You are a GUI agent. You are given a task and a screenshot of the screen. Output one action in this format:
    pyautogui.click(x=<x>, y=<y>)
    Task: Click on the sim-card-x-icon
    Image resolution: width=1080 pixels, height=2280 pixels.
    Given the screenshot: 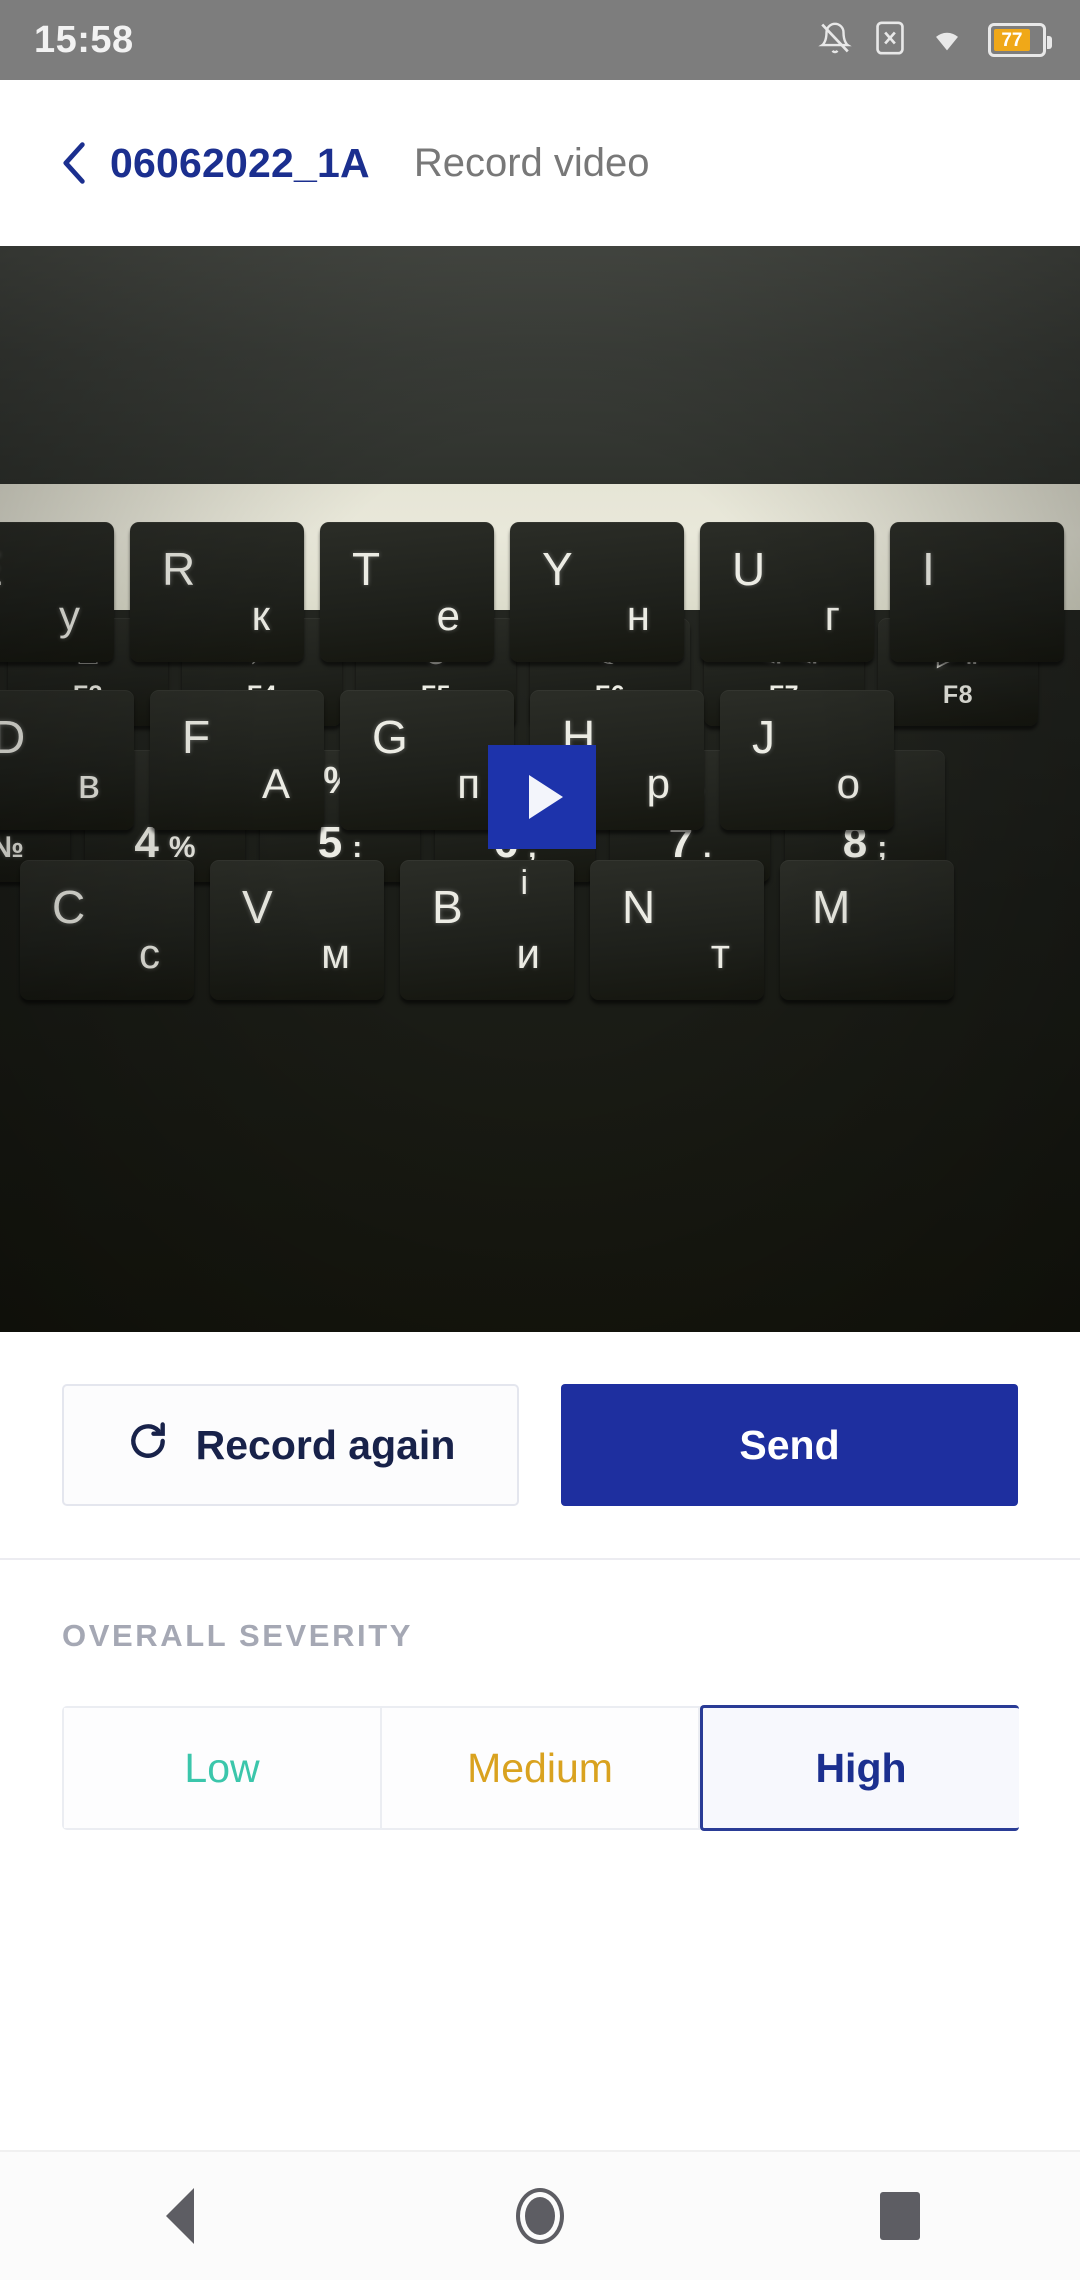 What is the action you would take?
    pyautogui.click(x=890, y=40)
    